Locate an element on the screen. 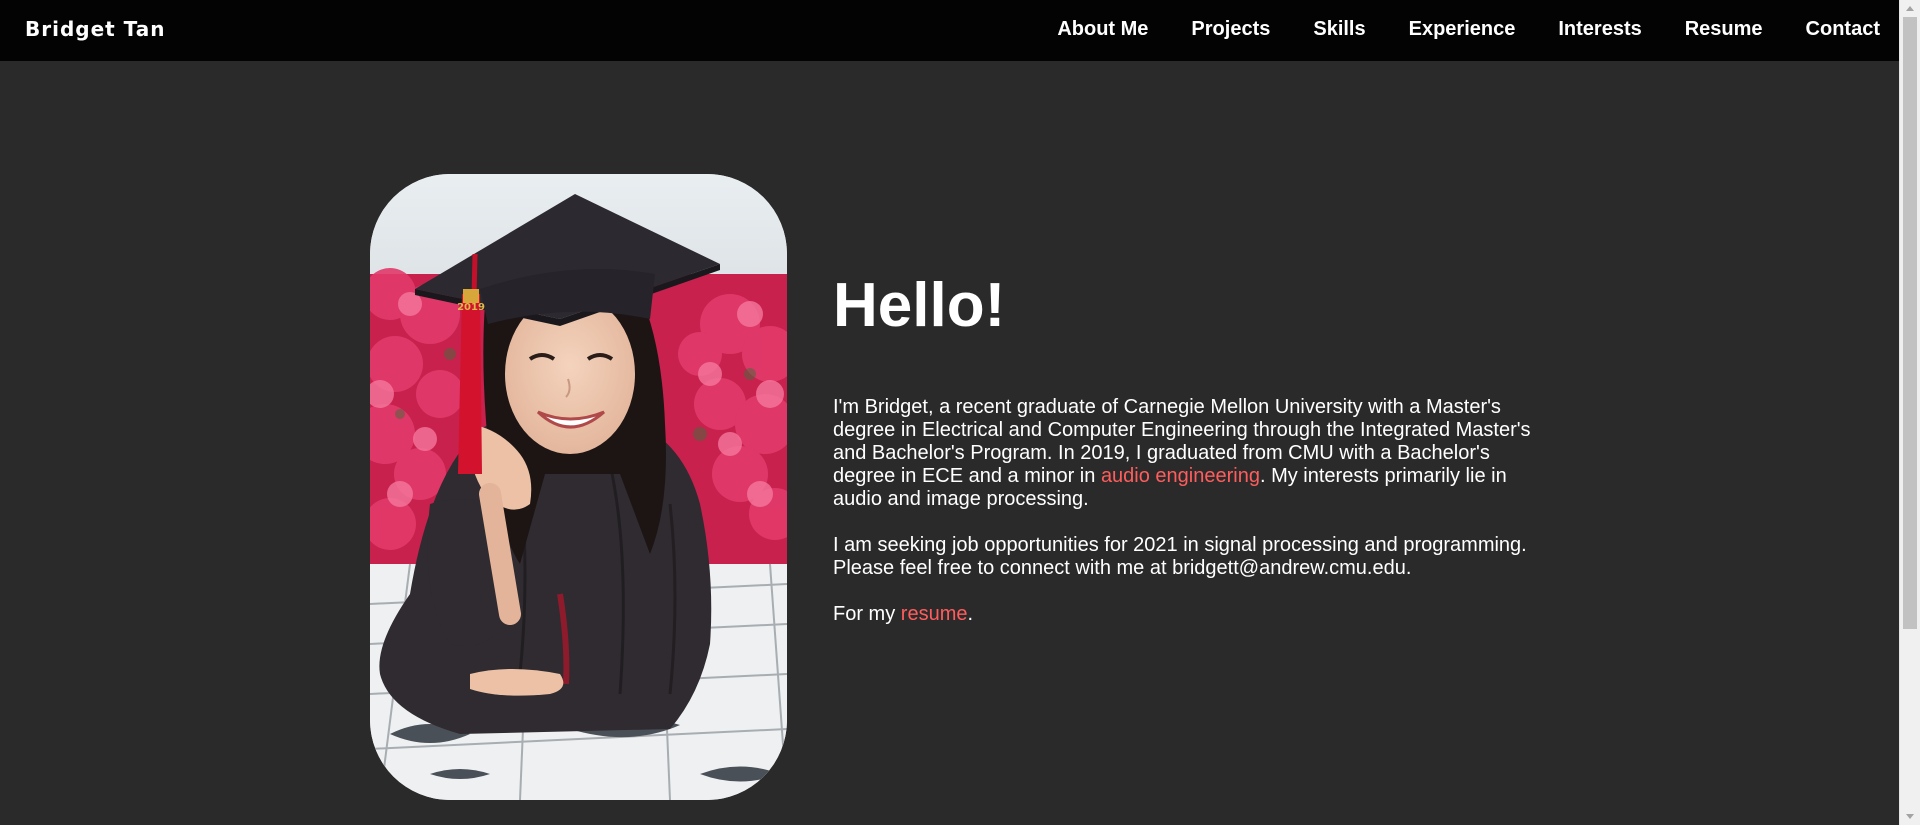 The height and width of the screenshot is (825, 1920). triangle-up-icon is located at coordinates (1910, 8).